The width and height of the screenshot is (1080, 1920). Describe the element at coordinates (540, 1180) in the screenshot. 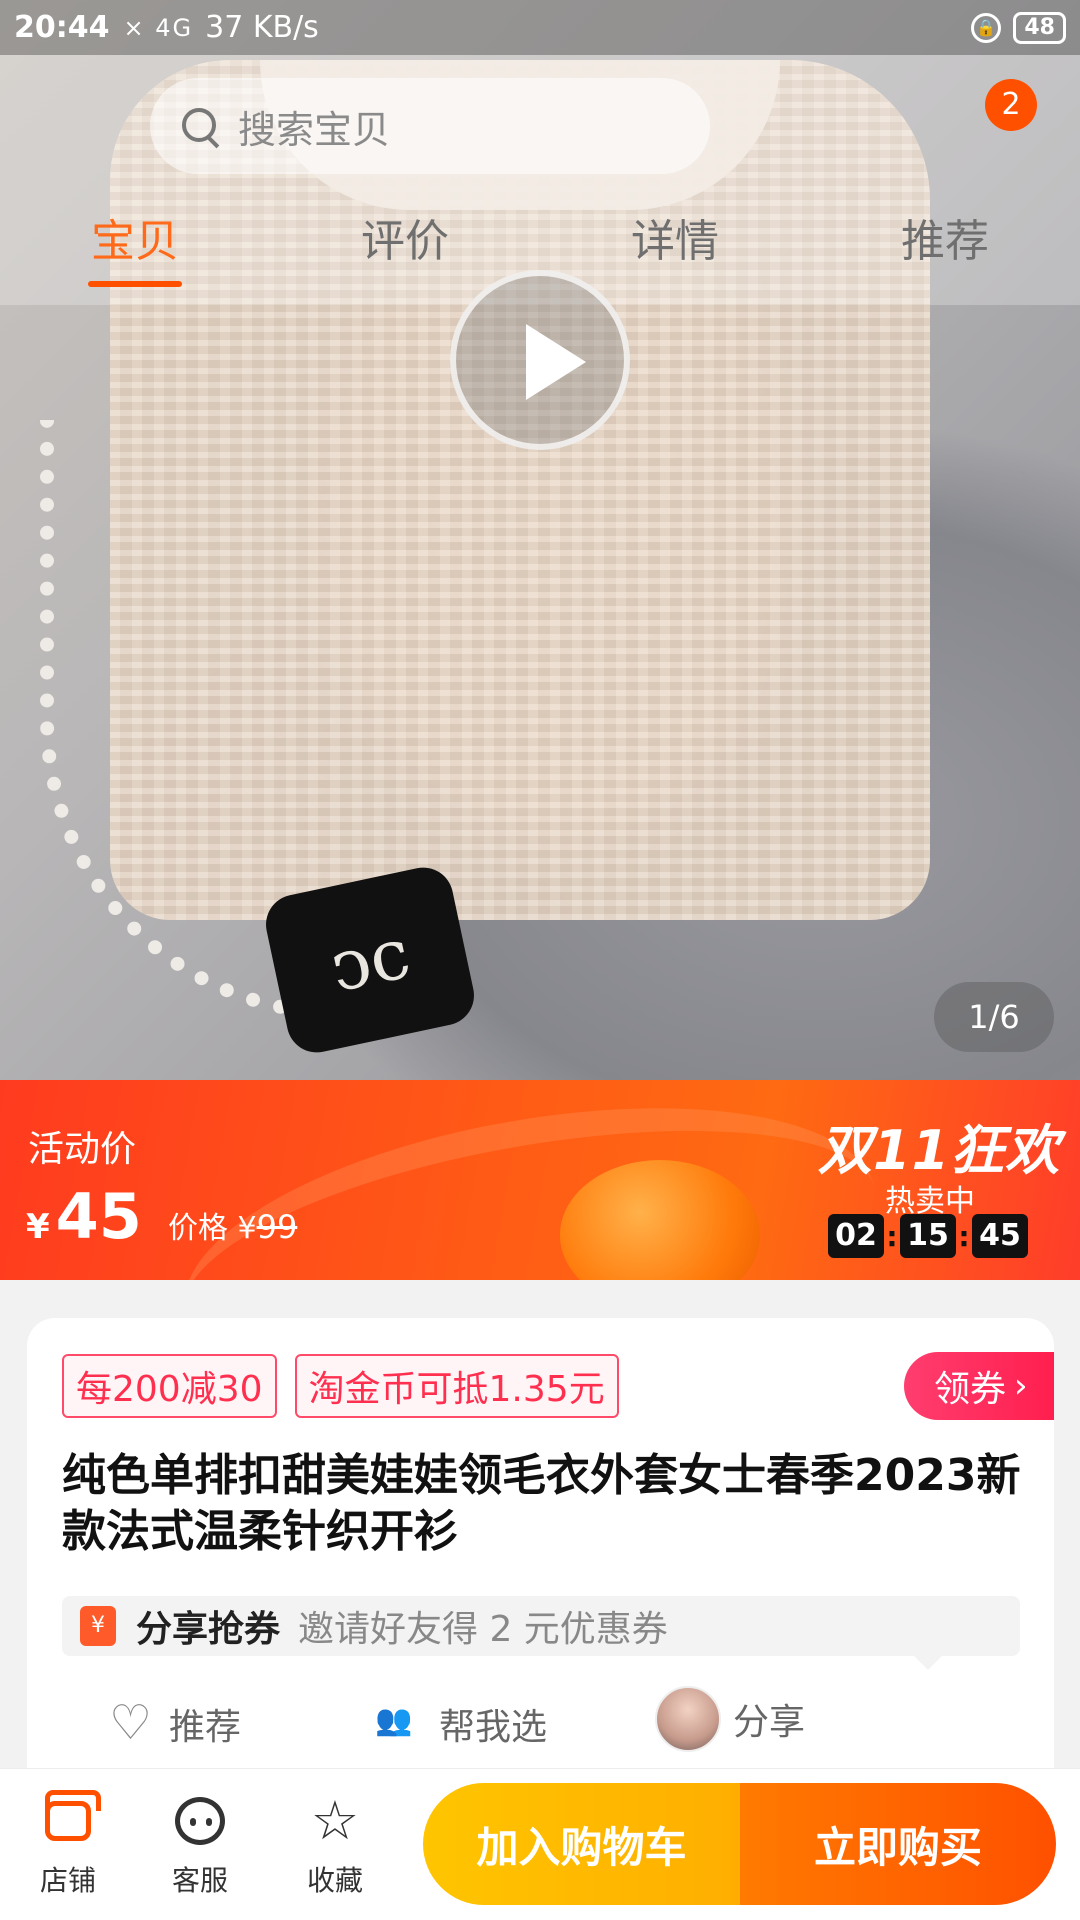

I see `promo-banner: 活动价 ¥ 45 价格 ¥ 99 双11狂欢 热卖中 02 : 15 : 45` at that location.